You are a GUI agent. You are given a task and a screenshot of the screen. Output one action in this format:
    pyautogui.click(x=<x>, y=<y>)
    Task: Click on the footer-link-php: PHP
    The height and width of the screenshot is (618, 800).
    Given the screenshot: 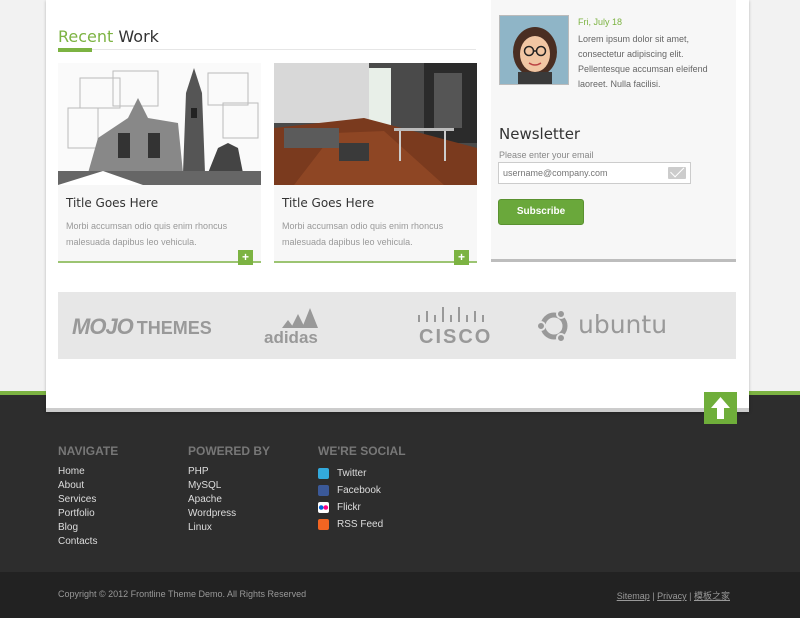 What is the action you would take?
    pyautogui.click(x=229, y=472)
    